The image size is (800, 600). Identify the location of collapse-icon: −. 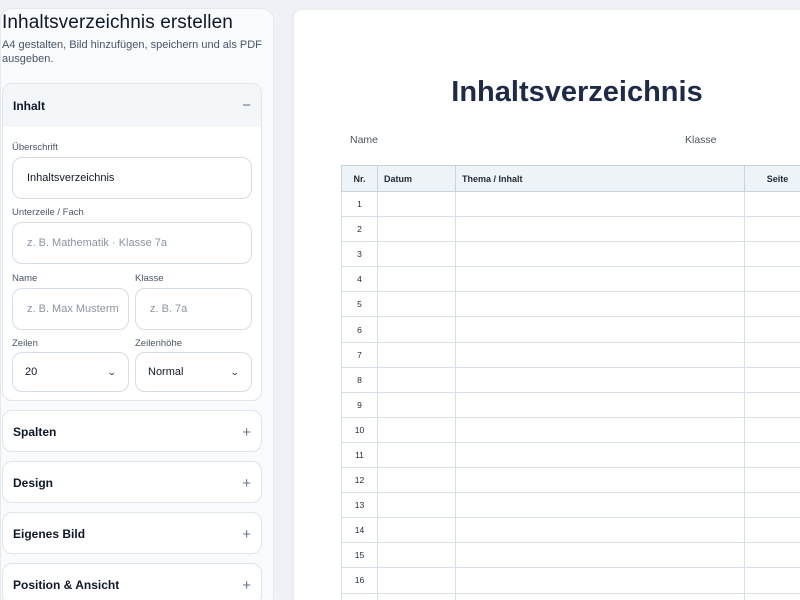
(246, 105).